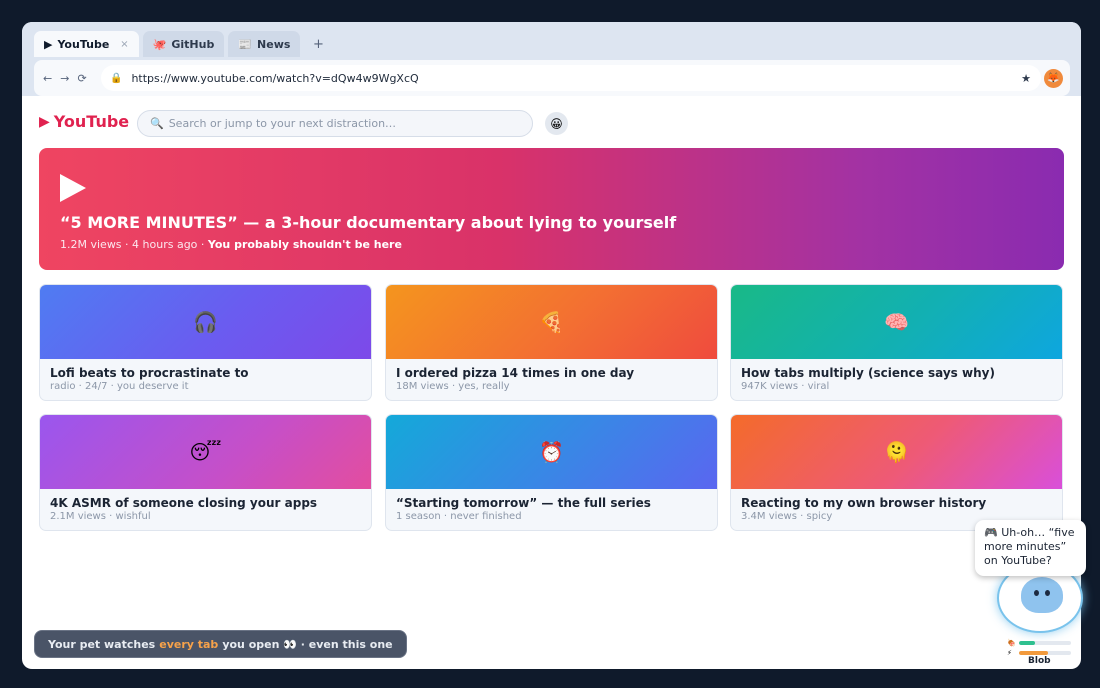 The height and width of the screenshot is (688, 1100). I want to click on video-thumbnail: 🫠, so click(896, 452).